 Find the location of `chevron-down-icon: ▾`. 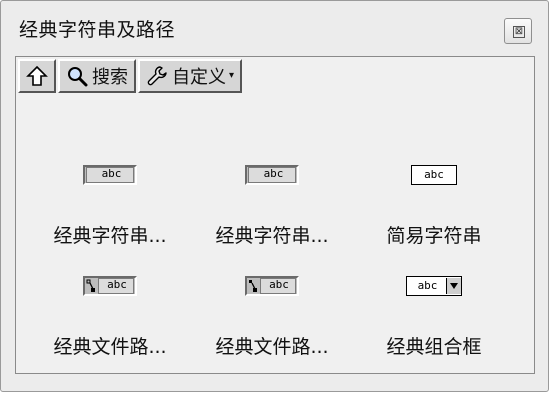

chevron-down-icon: ▾ is located at coordinates (232, 75).